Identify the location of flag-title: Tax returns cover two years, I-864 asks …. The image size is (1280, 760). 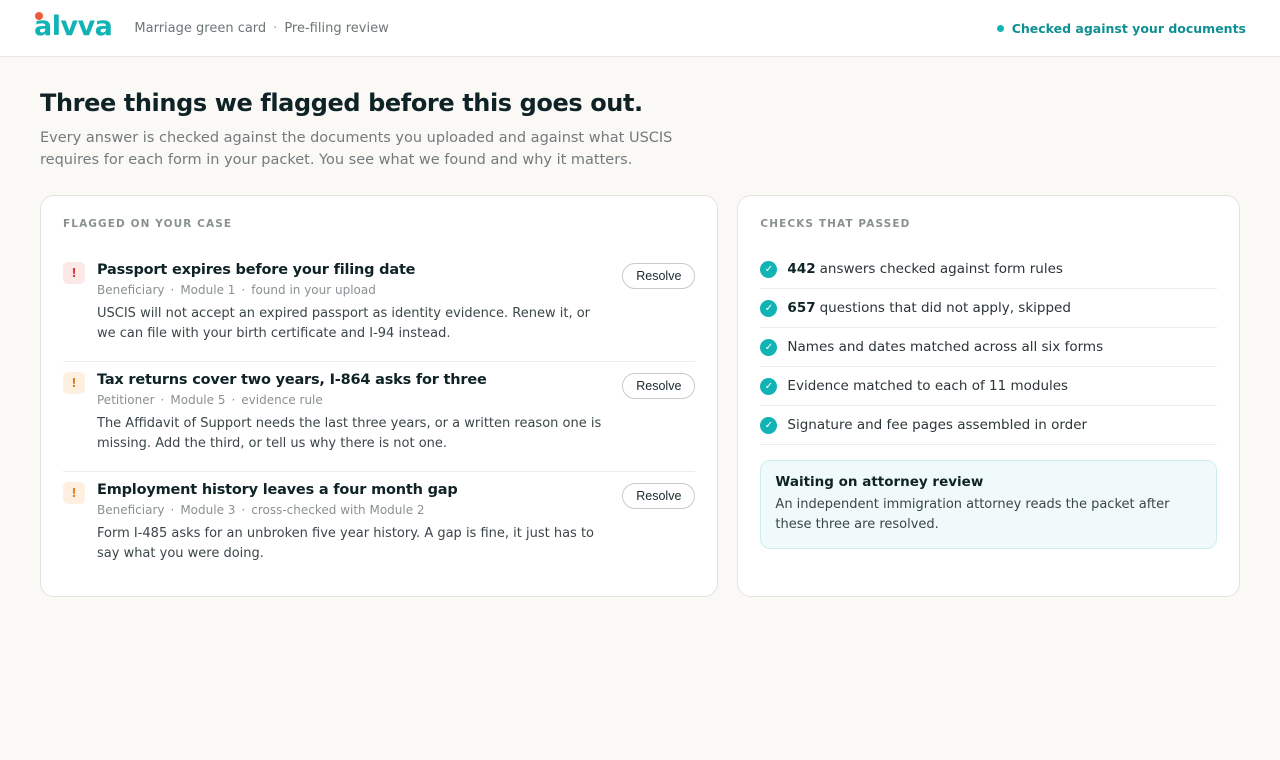
(292, 380).